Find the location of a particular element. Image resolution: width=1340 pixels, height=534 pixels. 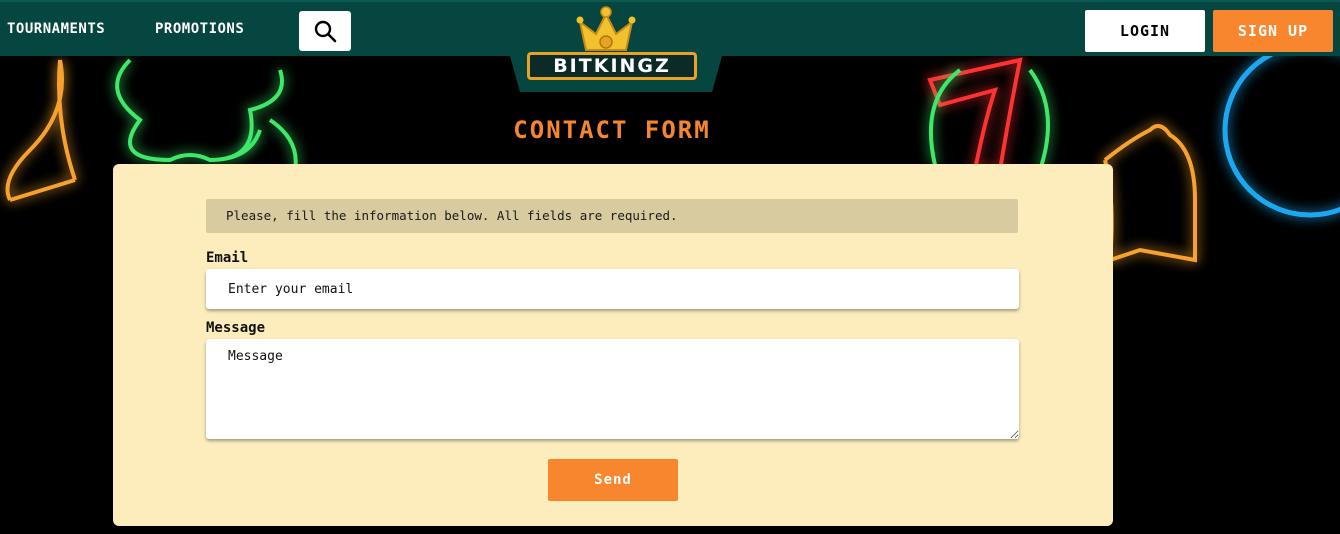

nav-tournaments-link: TOURNAMENTS is located at coordinates (56, 29).